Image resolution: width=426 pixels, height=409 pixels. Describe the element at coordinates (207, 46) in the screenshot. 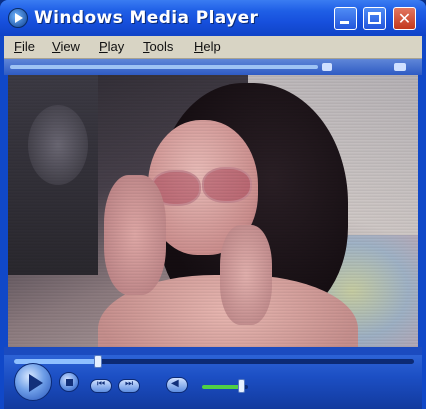

I see `menu-help: Help` at that location.